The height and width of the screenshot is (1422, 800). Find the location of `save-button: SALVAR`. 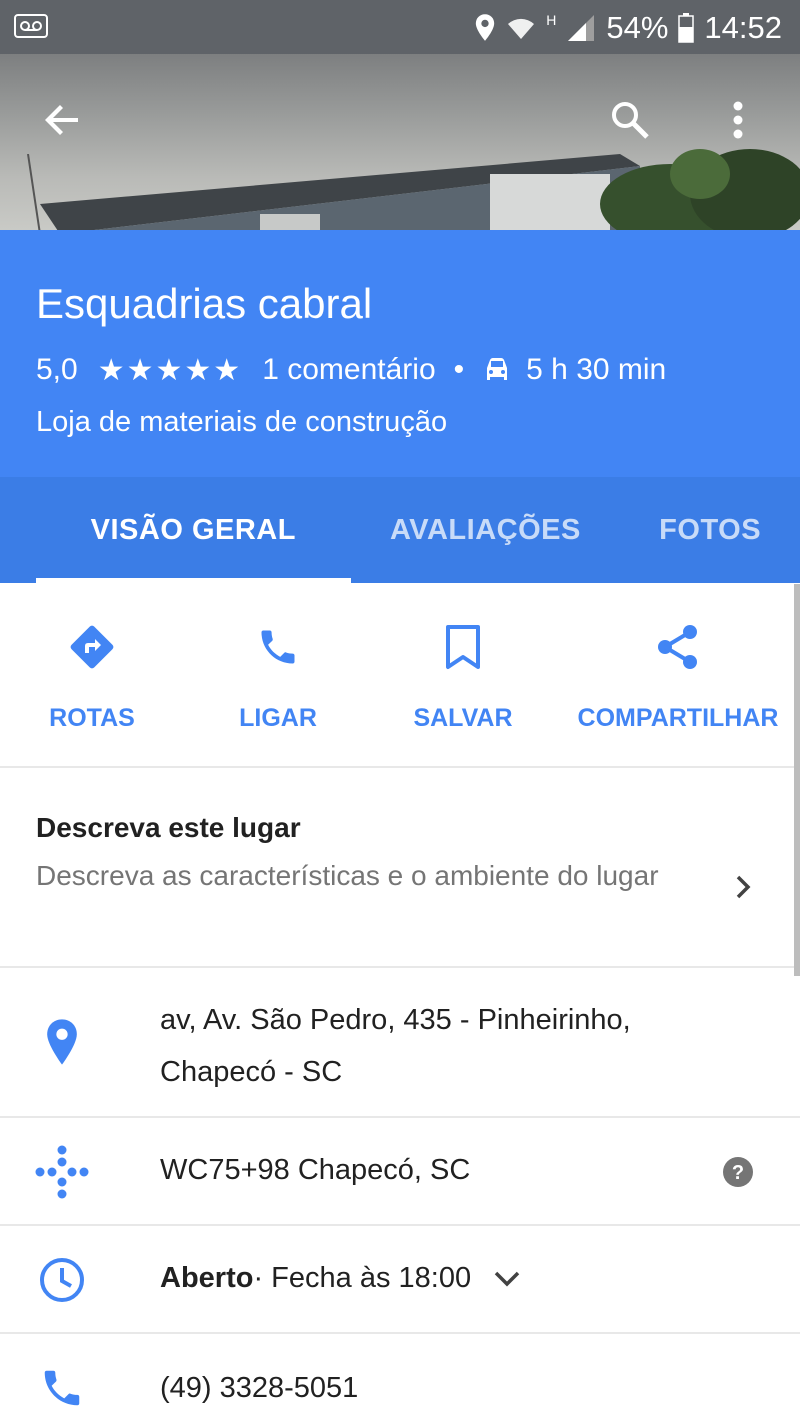

save-button: SALVAR is located at coordinates (463, 676).